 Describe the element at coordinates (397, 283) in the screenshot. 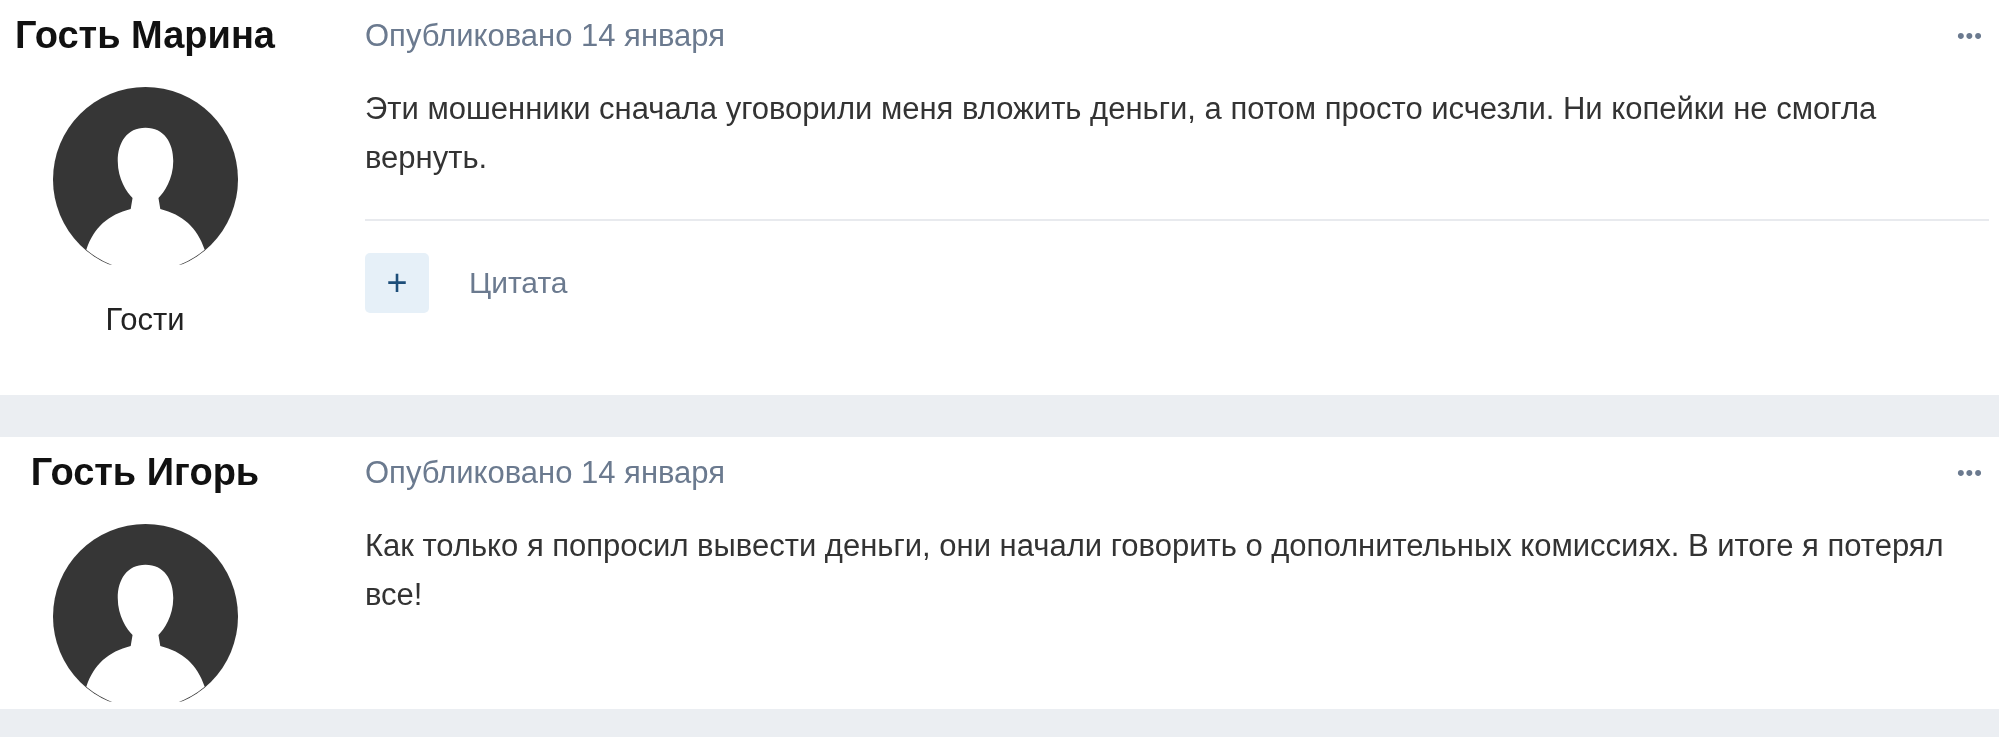

I see `add-button: +` at that location.